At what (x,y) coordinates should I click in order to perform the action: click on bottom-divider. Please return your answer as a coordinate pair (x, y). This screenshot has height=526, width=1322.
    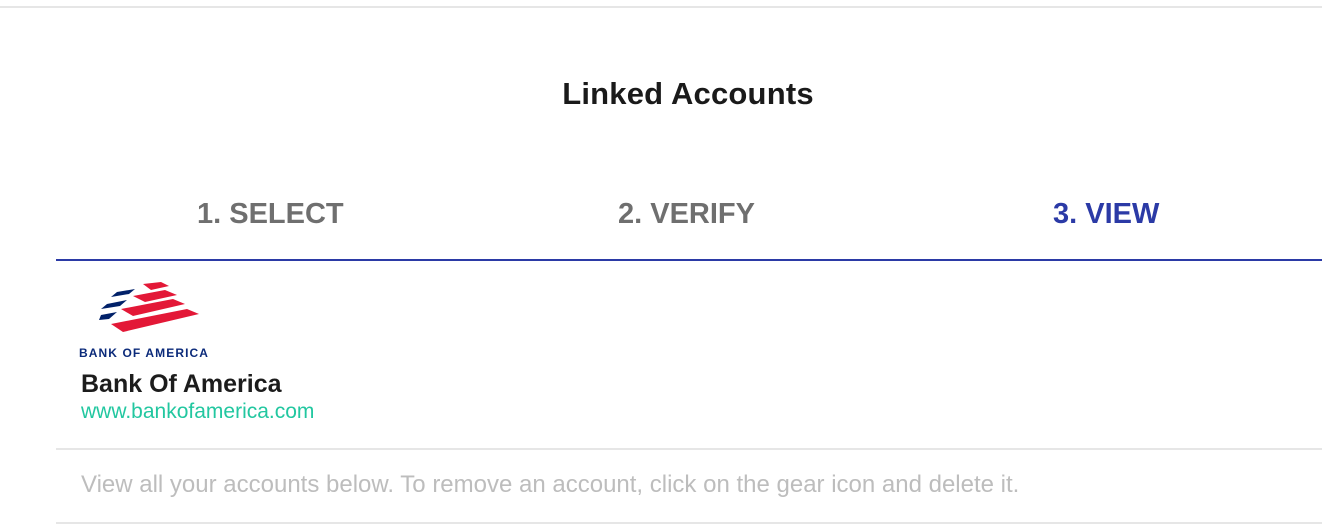
    Looking at the image, I should click on (689, 523).